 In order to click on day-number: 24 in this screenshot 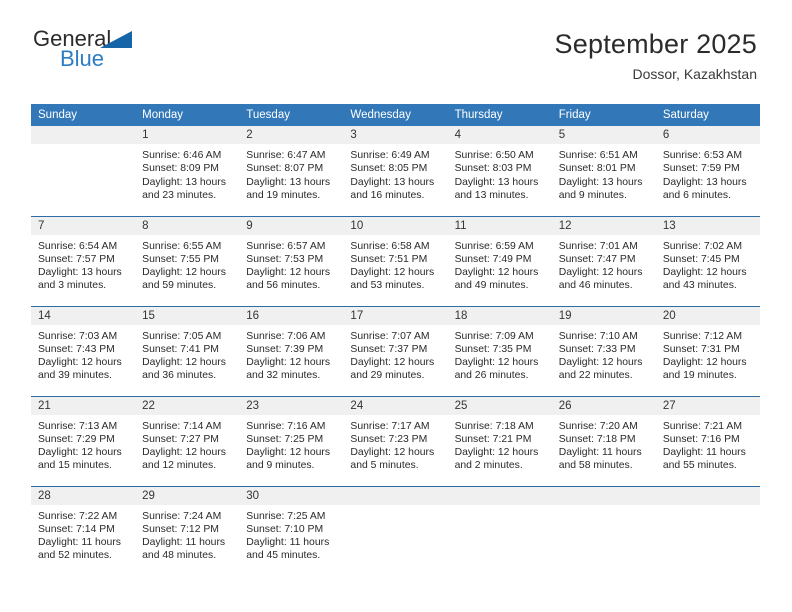, I will do `click(395, 405)`.